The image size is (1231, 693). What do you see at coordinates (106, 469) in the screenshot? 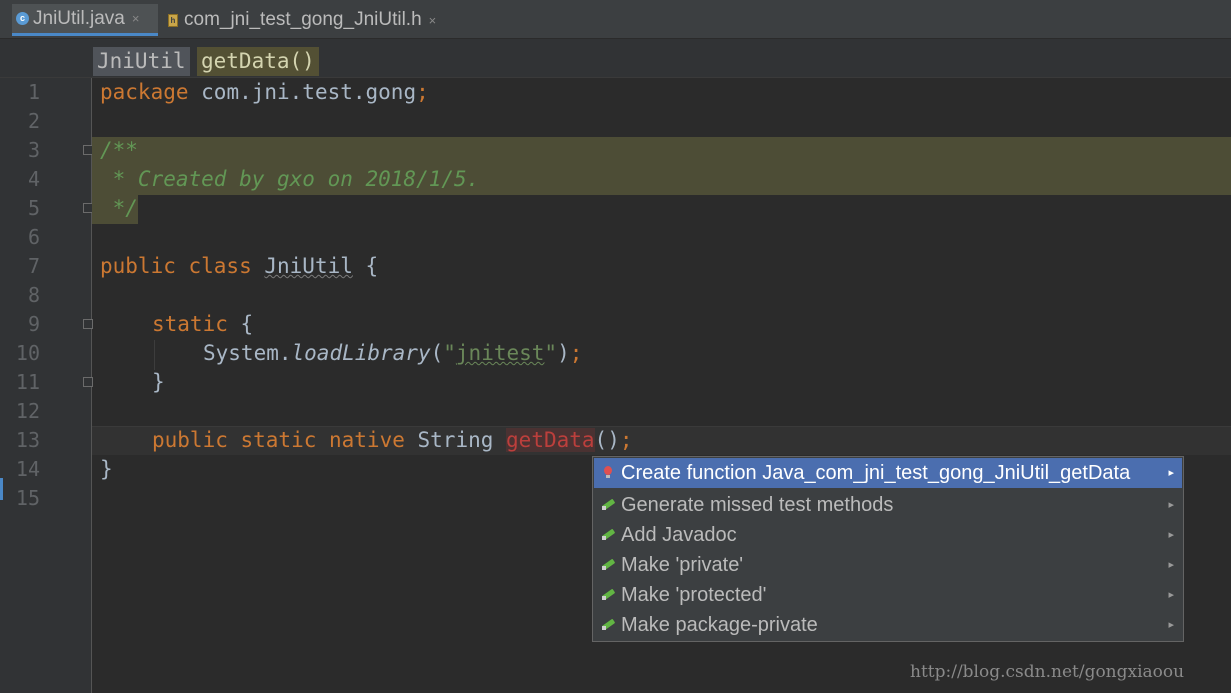
I see `code-line-14: }` at bounding box center [106, 469].